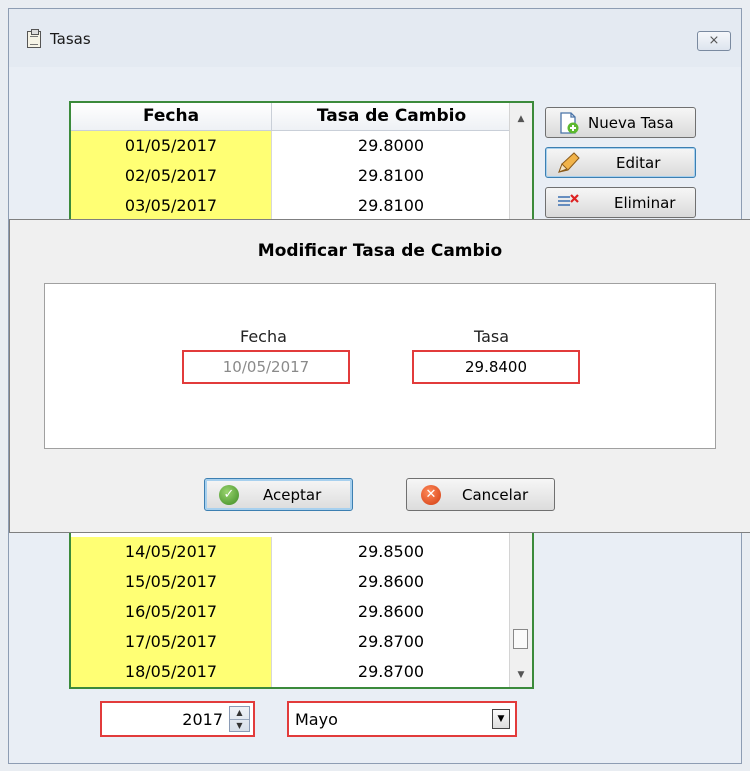 The width and height of the screenshot is (750, 771). I want to click on pencil-icon, so click(569, 162).